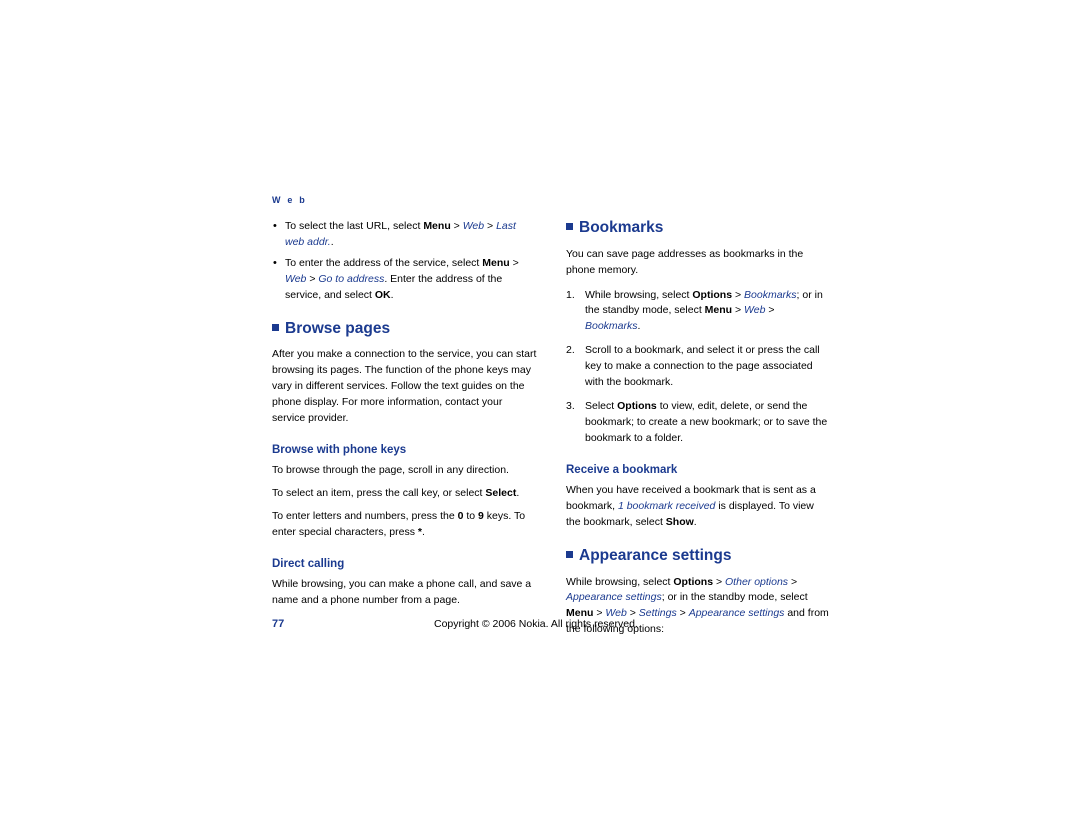 Image resolution: width=1080 pixels, height=834 pixels. I want to click on subheading-direct-calling: Direct calling, so click(308, 563).